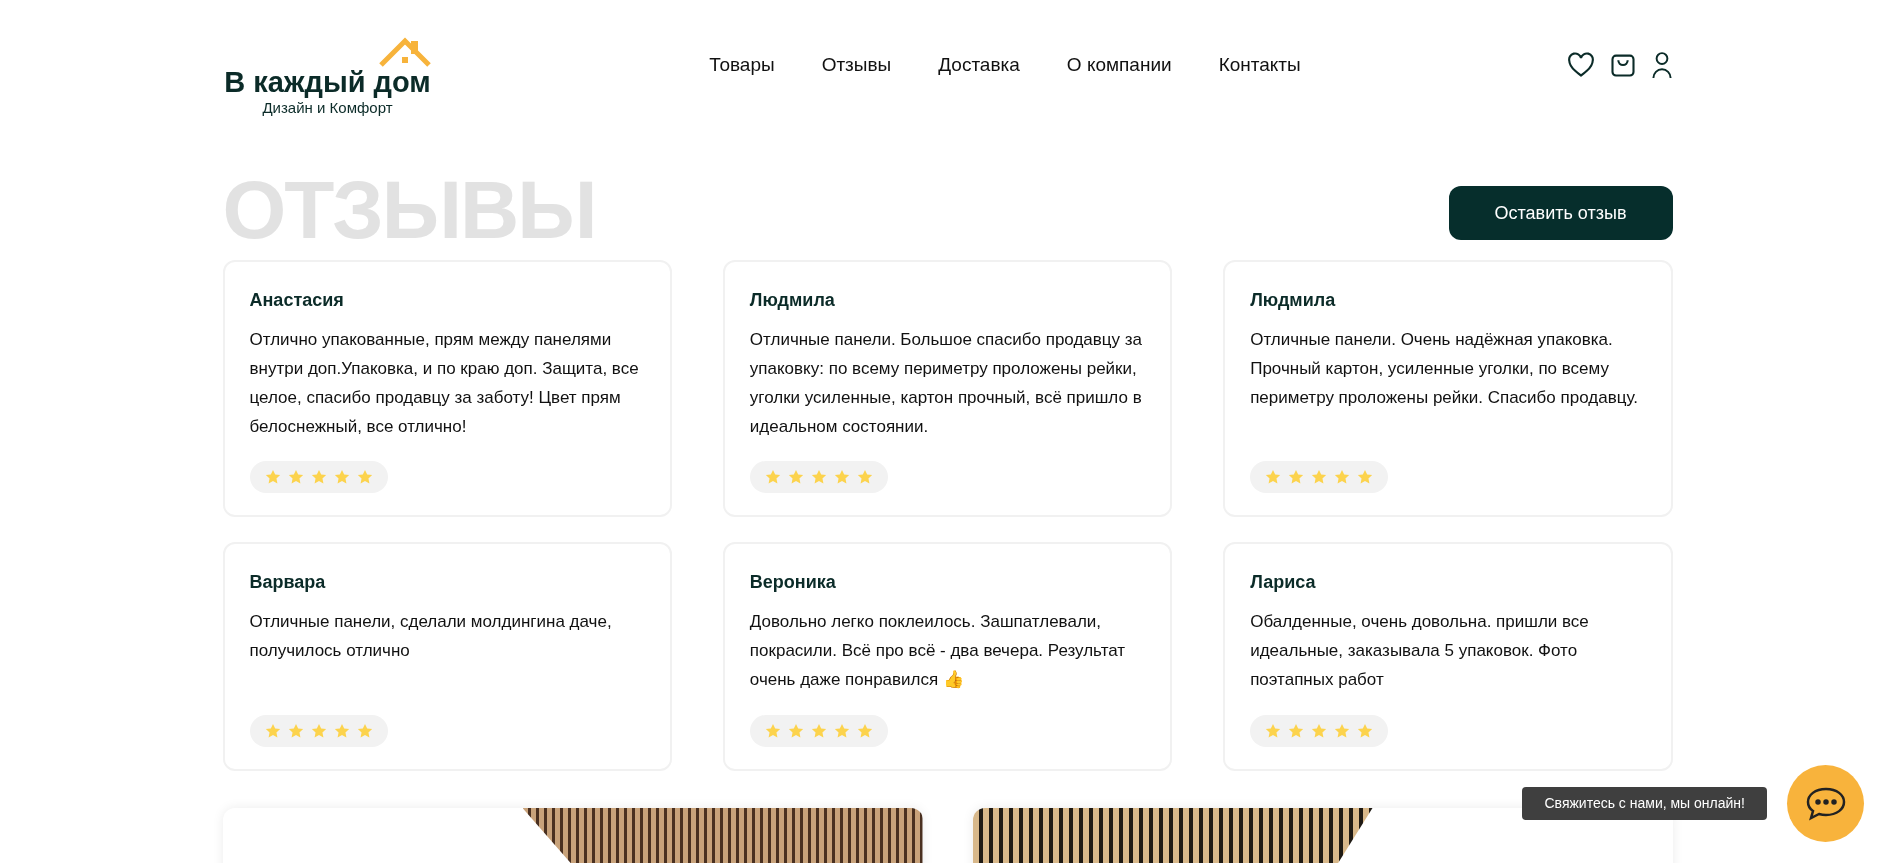 The width and height of the screenshot is (1895, 863). Describe the element at coordinates (1560, 213) in the screenshot. I see `leave-review-button: Оставить отзыв` at that location.